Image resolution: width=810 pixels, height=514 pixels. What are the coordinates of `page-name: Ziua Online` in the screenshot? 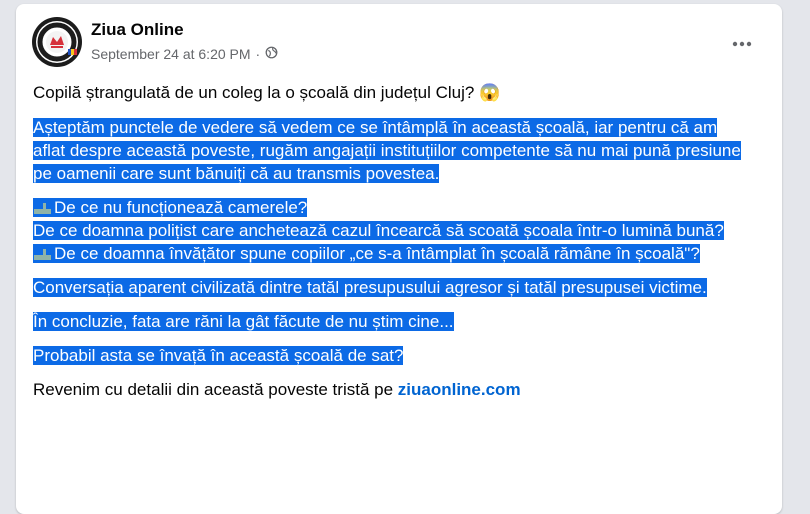 It's located at (137, 30).